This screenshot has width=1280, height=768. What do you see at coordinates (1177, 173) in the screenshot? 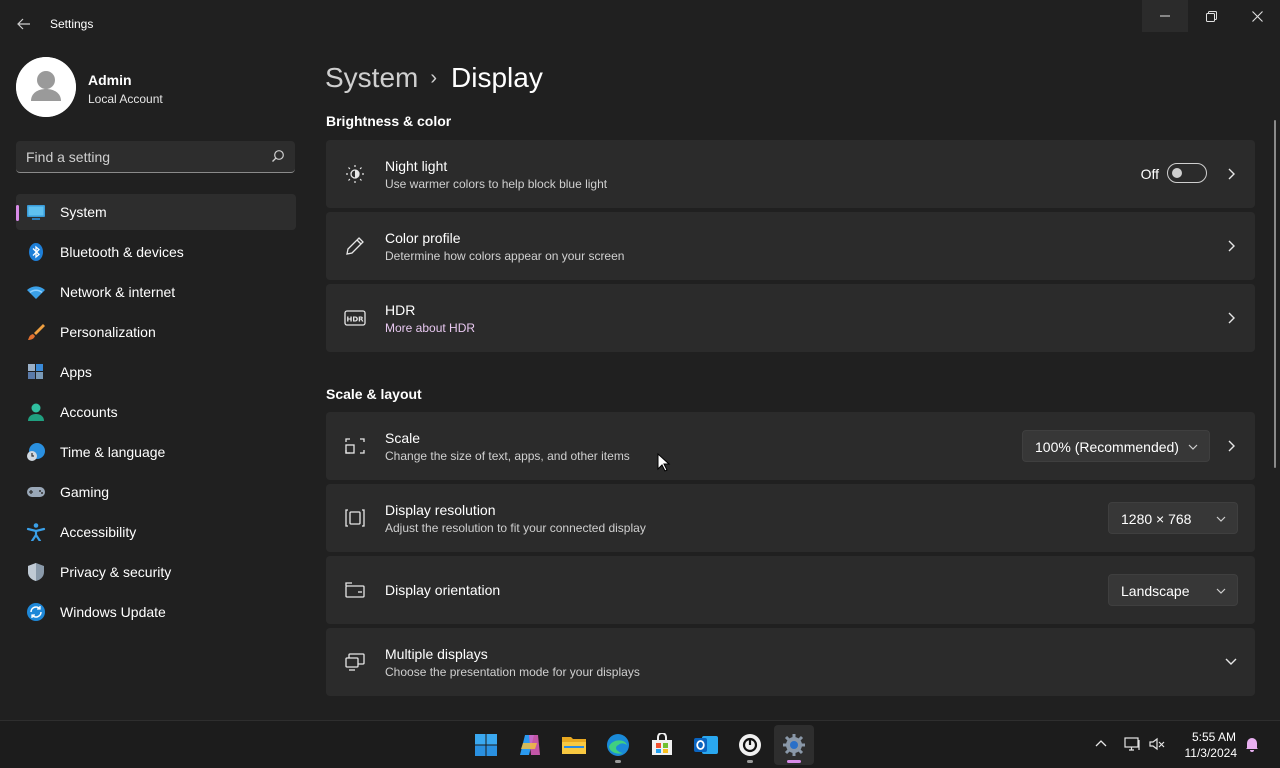
I see `toggle-knob` at bounding box center [1177, 173].